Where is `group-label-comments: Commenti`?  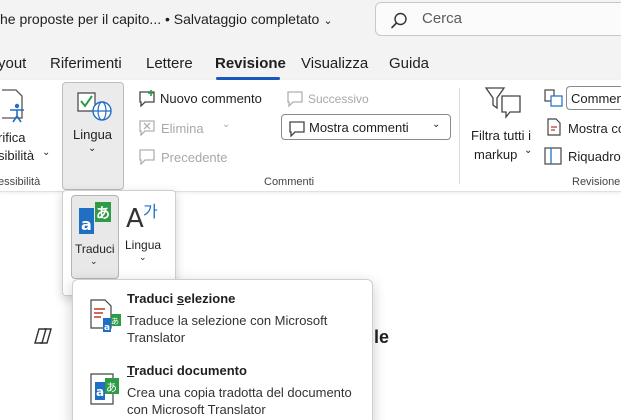
group-label-comments: Commenti is located at coordinates (289, 182).